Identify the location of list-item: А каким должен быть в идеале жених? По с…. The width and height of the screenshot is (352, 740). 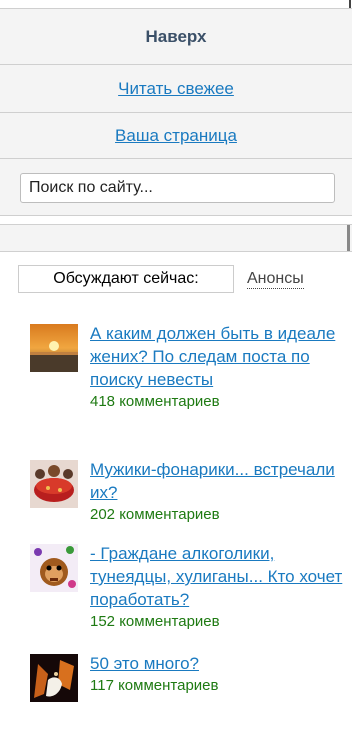
(187, 367).